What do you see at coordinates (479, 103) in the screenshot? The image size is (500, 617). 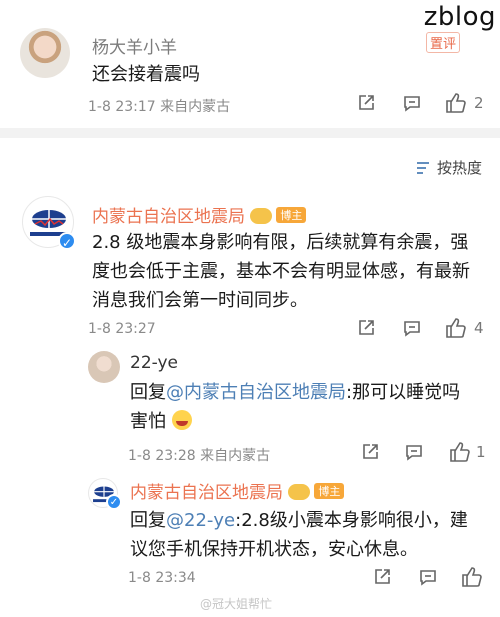 I see `like-count: 2` at bounding box center [479, 103].